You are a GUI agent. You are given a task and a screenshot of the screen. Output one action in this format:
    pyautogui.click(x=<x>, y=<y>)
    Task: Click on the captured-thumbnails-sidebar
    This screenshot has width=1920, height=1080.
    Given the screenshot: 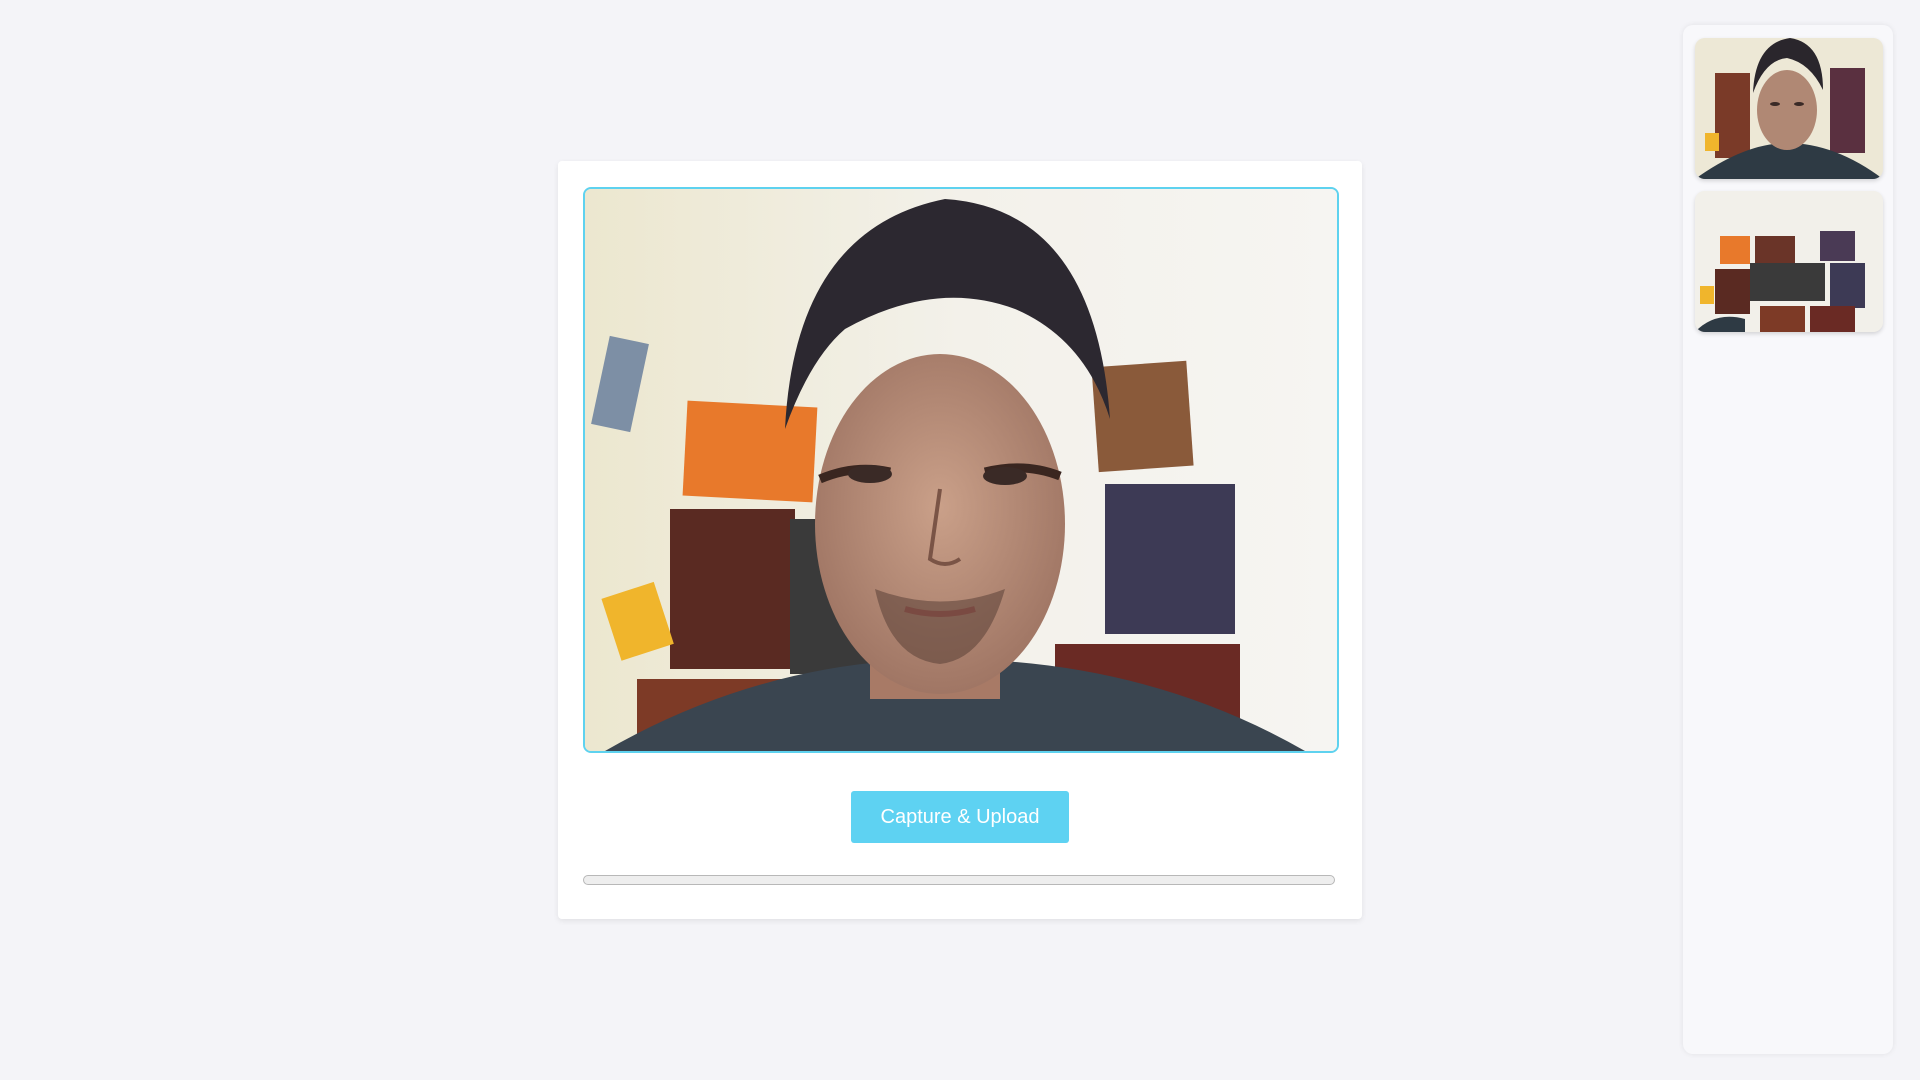 What is the action you would take?
    pyautogui.click(x=1788, y=539)
    